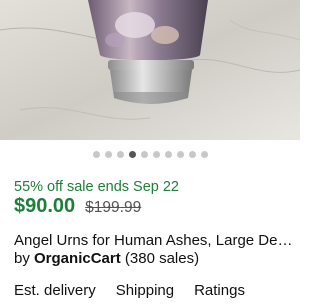 Image resolution: width=320 pixels, height=305 pixels. I want to click on tab-ratings: Ratings, so click(219, 293).